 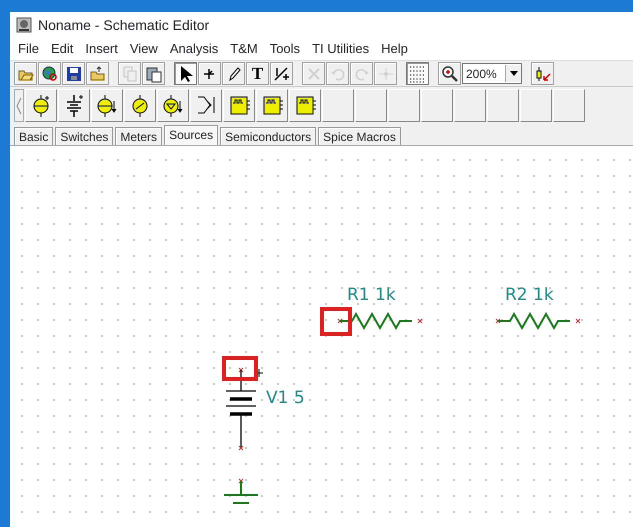 What do you see at coordinates (101, 49) in the screenshot?
I see `menu-item: Insert` at bounding box center [101, 49].